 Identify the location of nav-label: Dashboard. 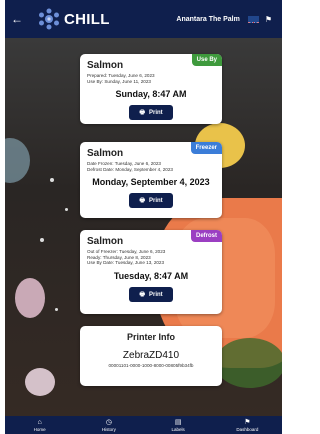
(247, 429).